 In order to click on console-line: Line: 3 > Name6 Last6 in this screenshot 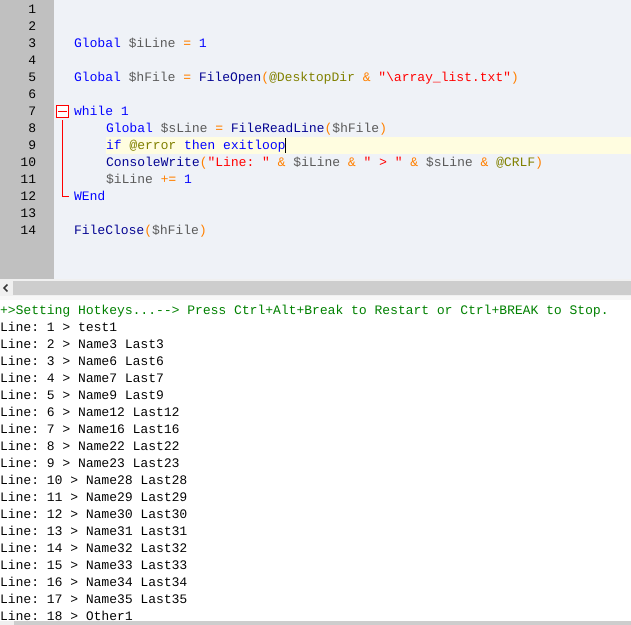, I will do `click(82, 361)`.